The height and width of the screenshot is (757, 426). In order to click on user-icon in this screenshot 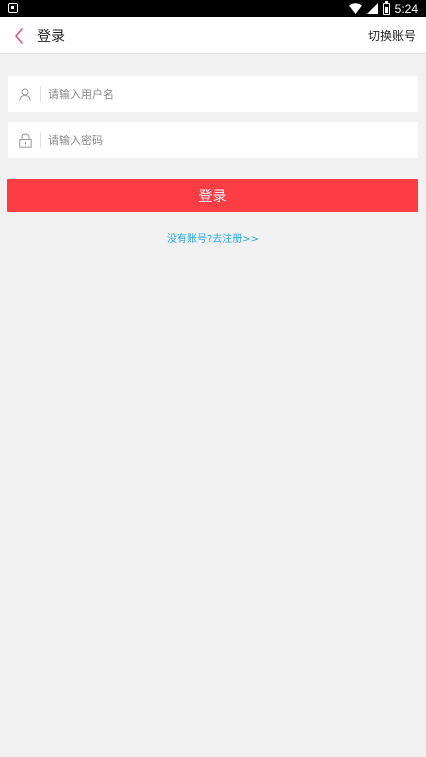, I will do `click(25, 94)`.